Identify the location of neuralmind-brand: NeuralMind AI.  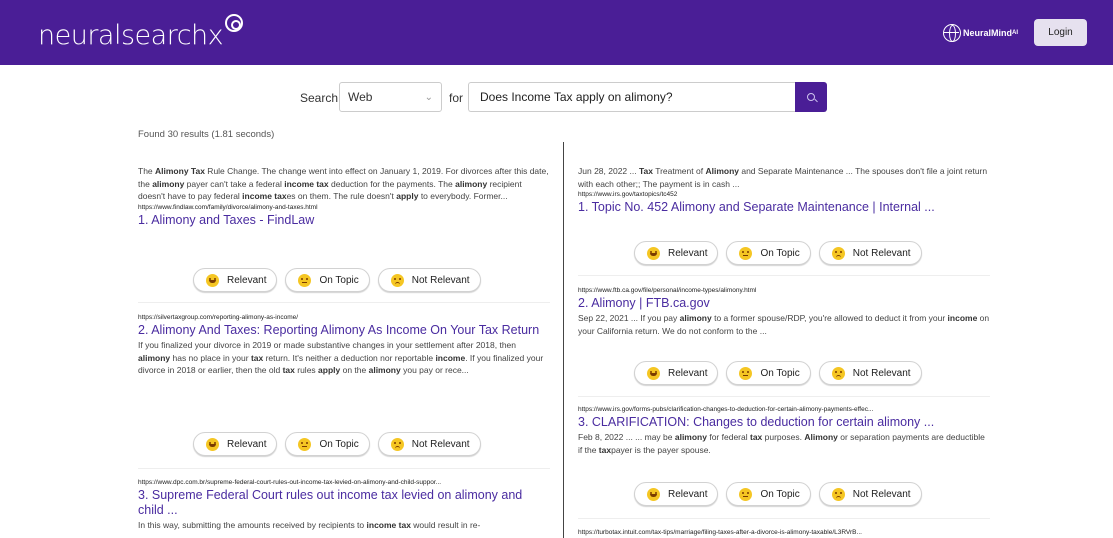
(980, 33).